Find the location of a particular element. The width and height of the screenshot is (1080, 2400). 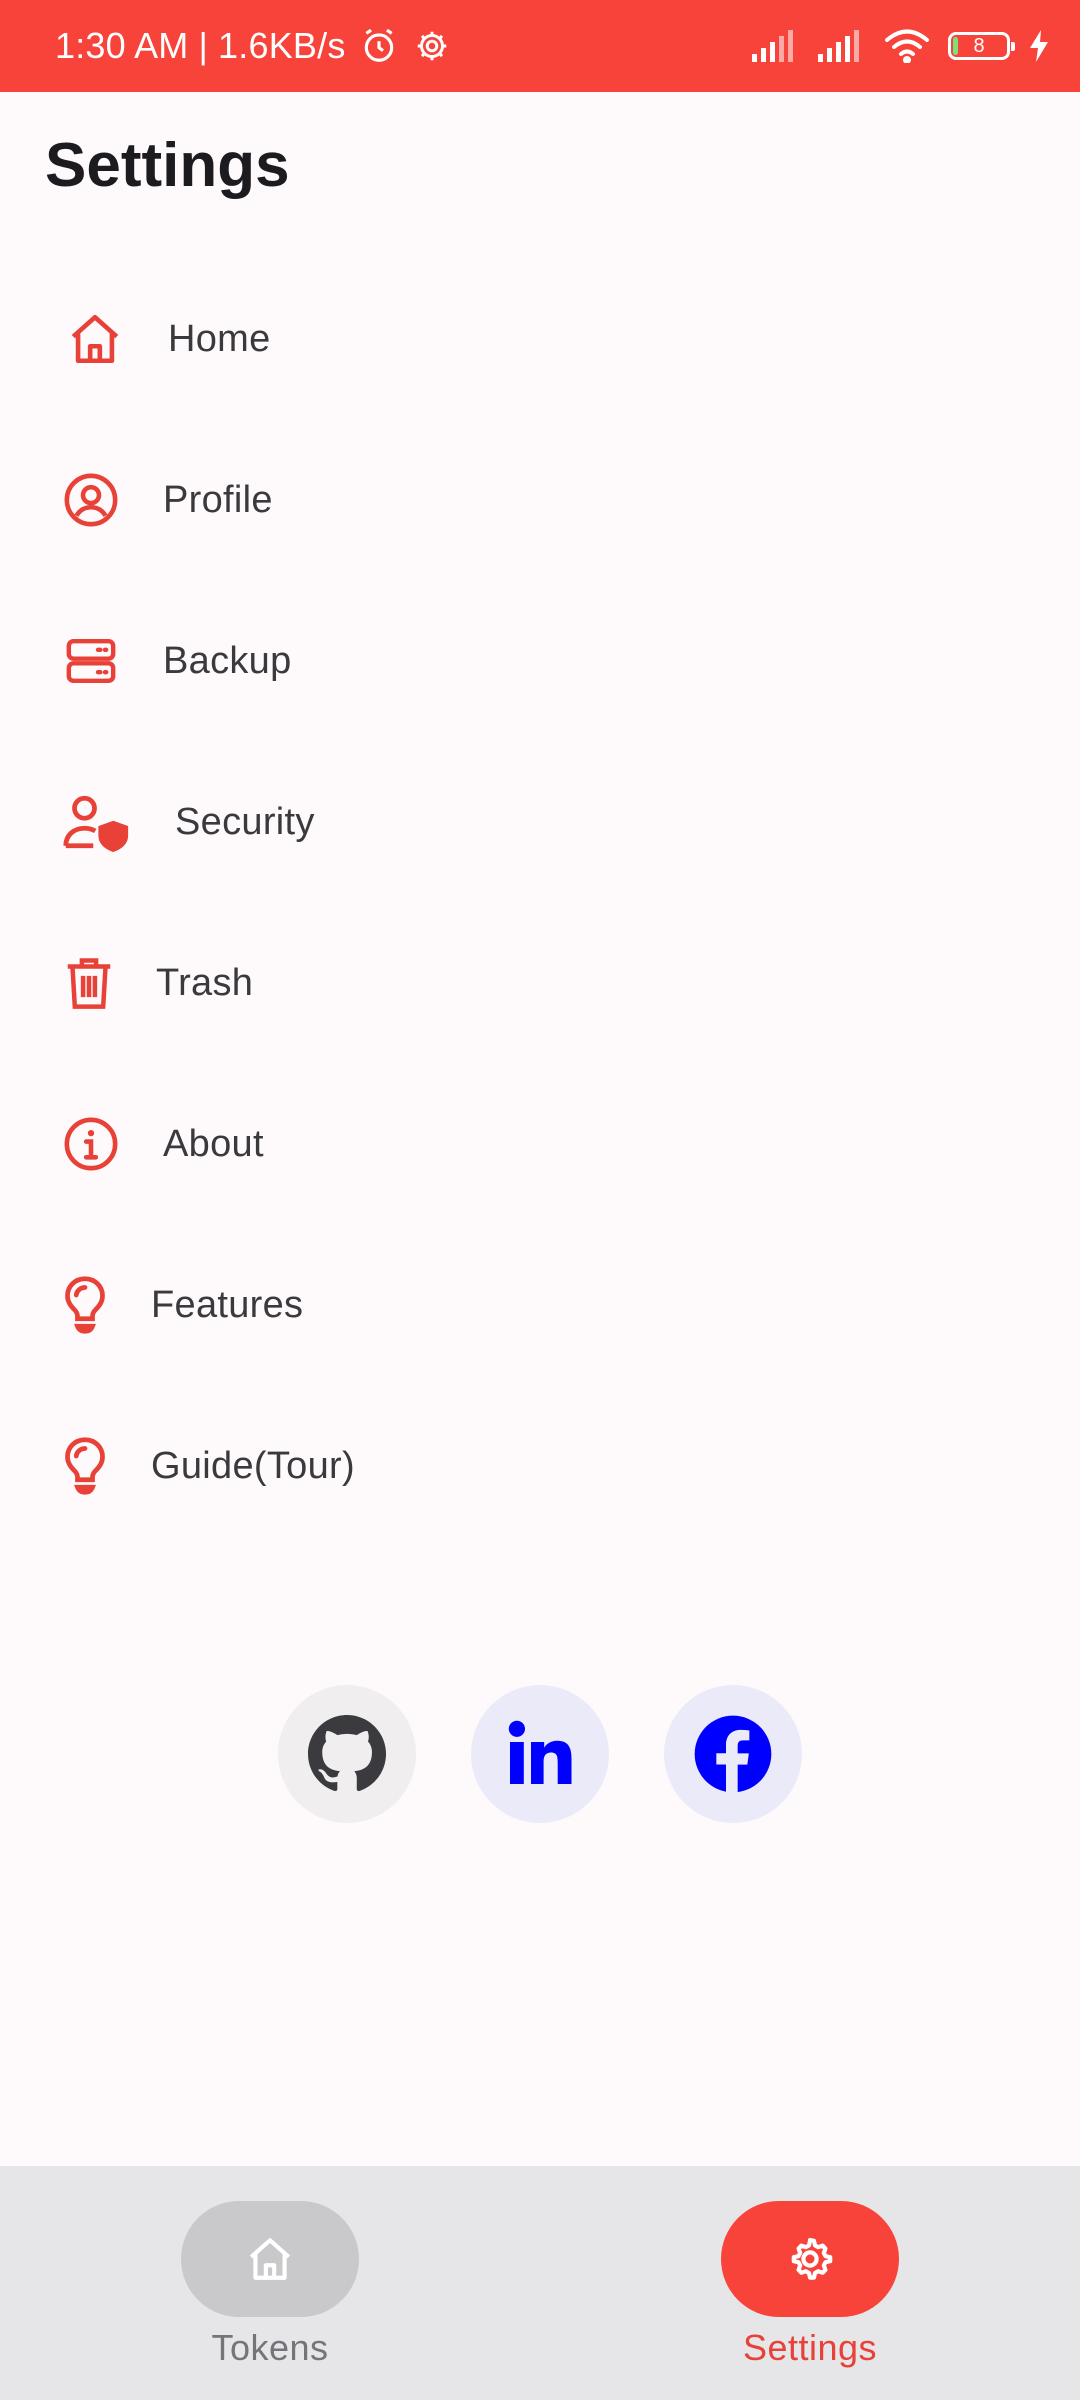

wifi-icon is located at coordinates (907, 46).